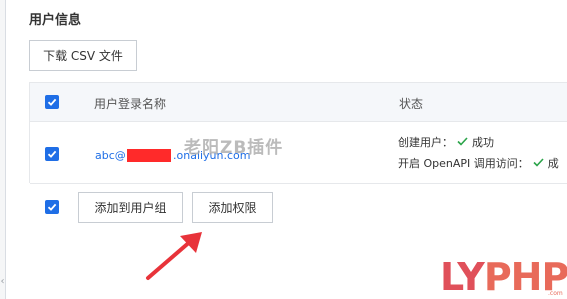 The height and width of the screenshot is (299, 567). I want to click on table-header: 用户登录名称 状态, so click(298, 102).